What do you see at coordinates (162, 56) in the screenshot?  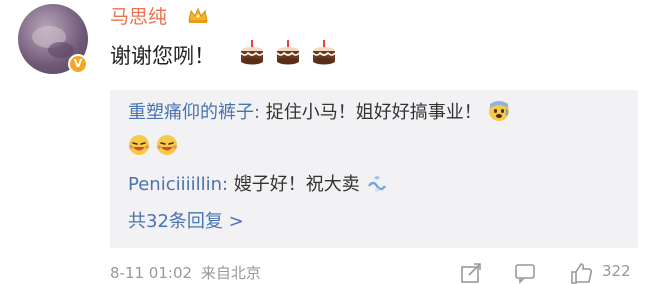 I see `comment-text: 谢谢您咧！` at bounding box center [162, 56].